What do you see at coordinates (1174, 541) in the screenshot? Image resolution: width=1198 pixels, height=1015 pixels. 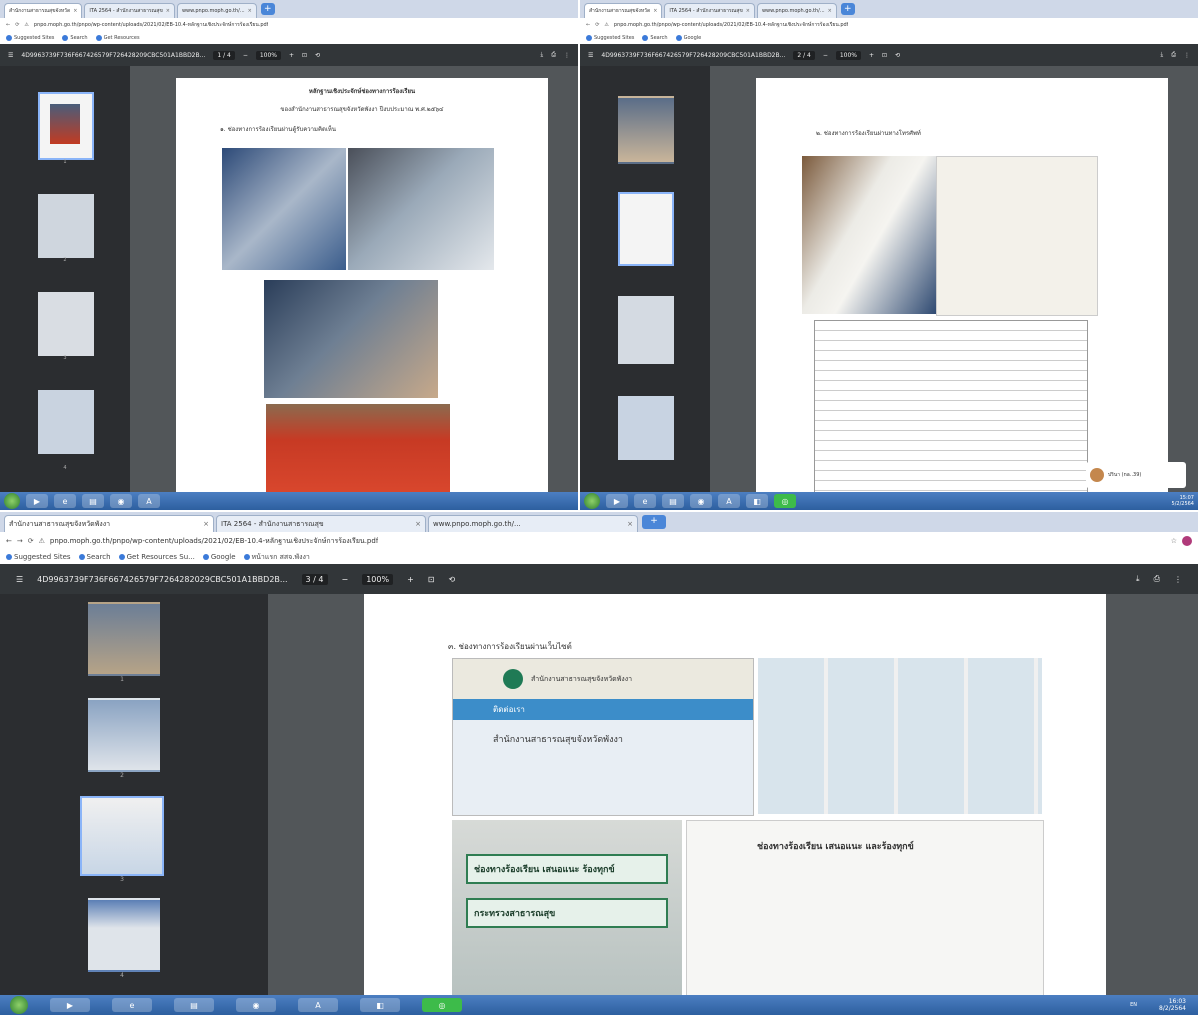 I see `star-icon: ☆` at bounding box center [1174, 541].